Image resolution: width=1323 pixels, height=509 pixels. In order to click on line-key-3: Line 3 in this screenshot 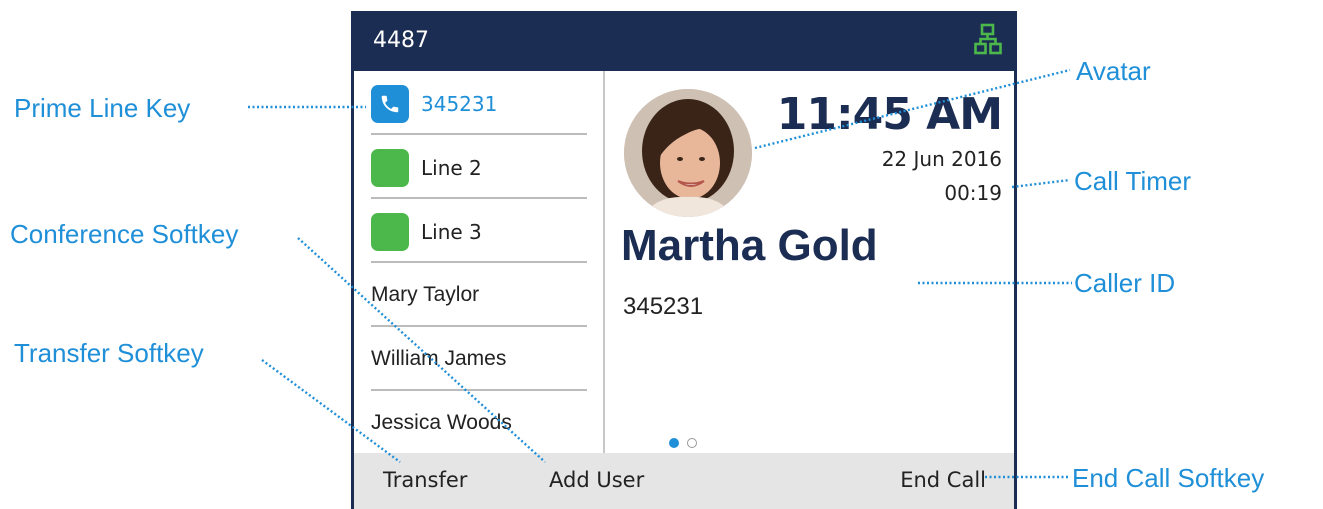, I will do `click(479, 231)`.